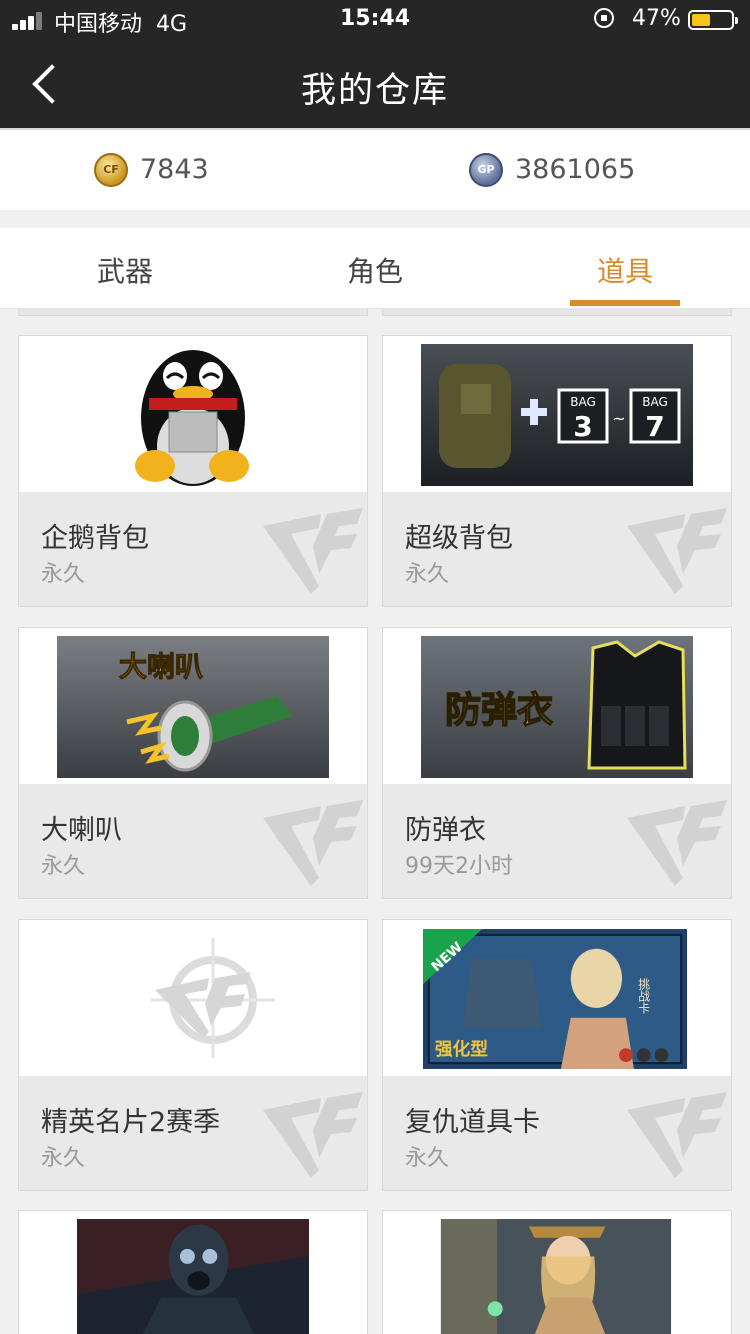 The image size is (750, 1334). Describe the element at coordinates (575, 169) in the screenshot. I see `gp-value: 3861065` at that location.